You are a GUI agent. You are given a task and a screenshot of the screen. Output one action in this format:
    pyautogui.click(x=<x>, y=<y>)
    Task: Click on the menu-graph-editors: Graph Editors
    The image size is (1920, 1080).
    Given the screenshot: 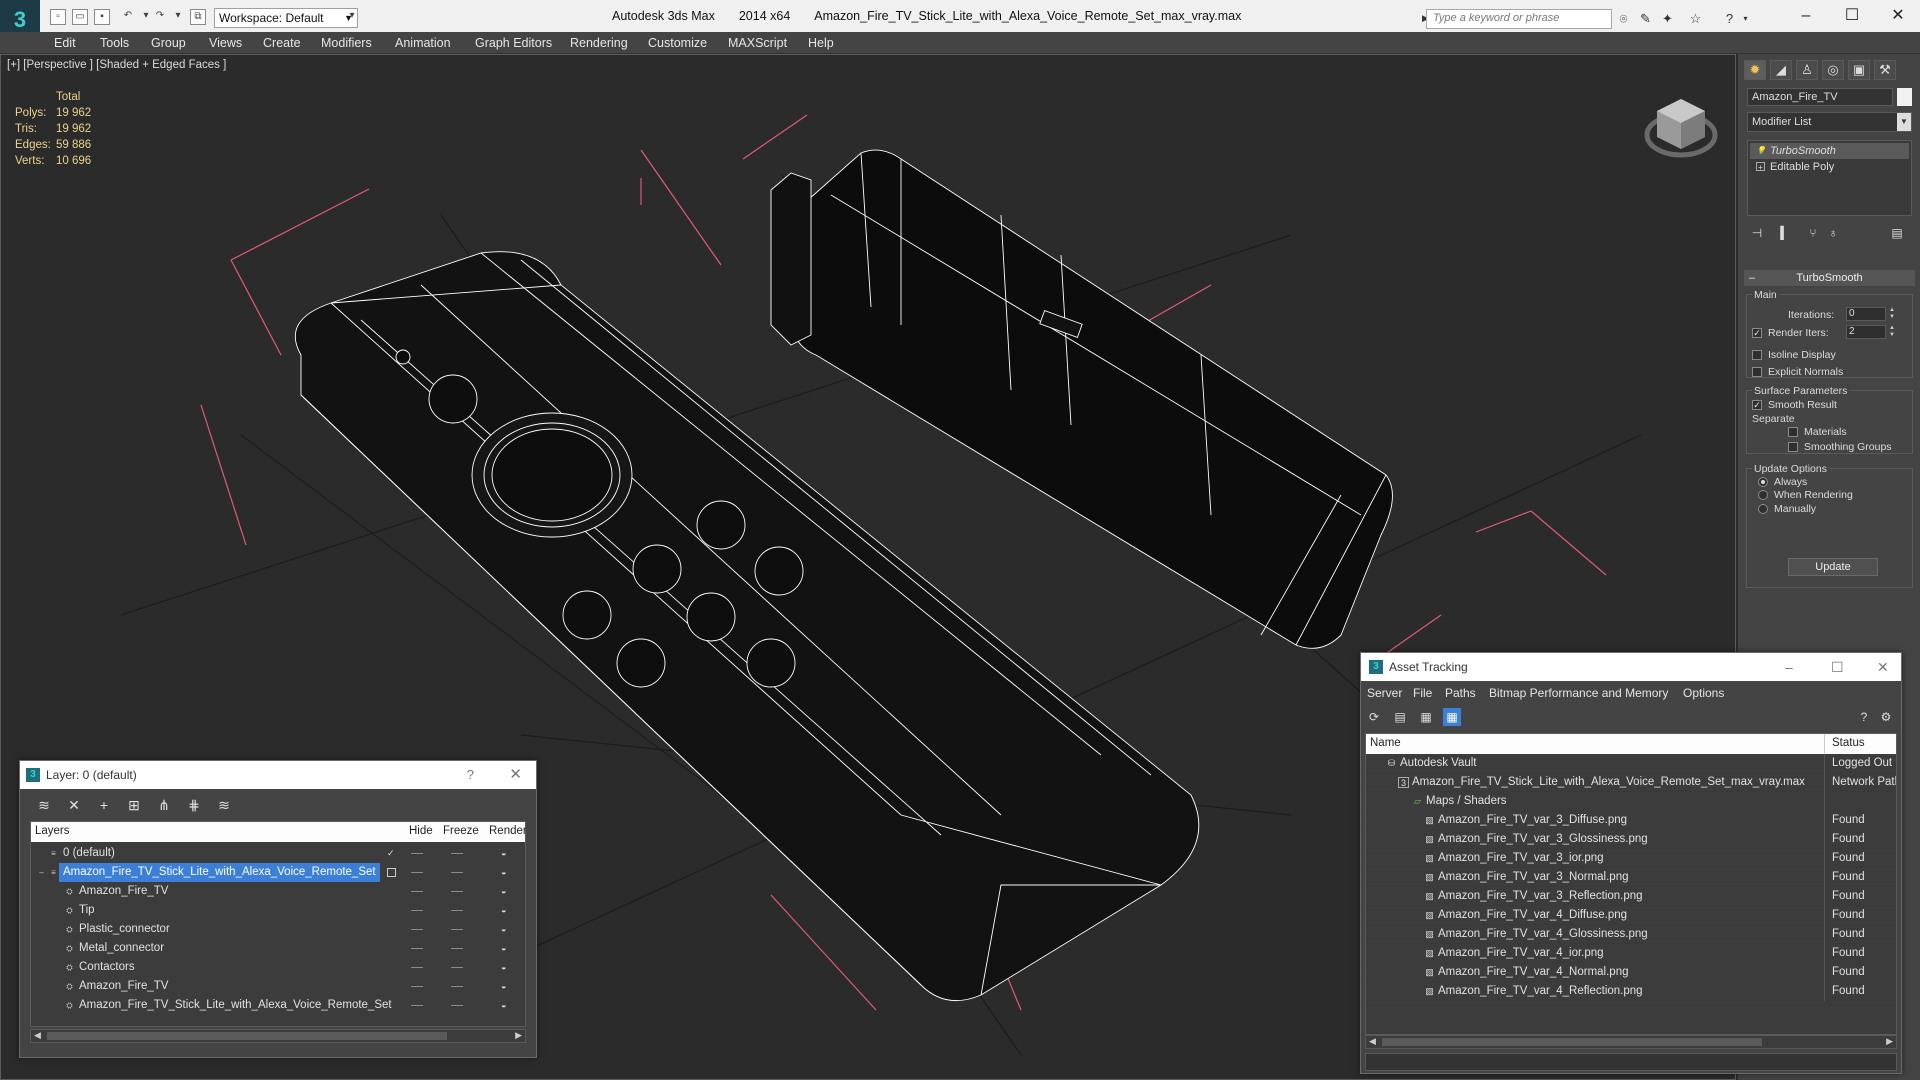 What is the action you would take?
    pyautogui.click(x=513, y=43)
    